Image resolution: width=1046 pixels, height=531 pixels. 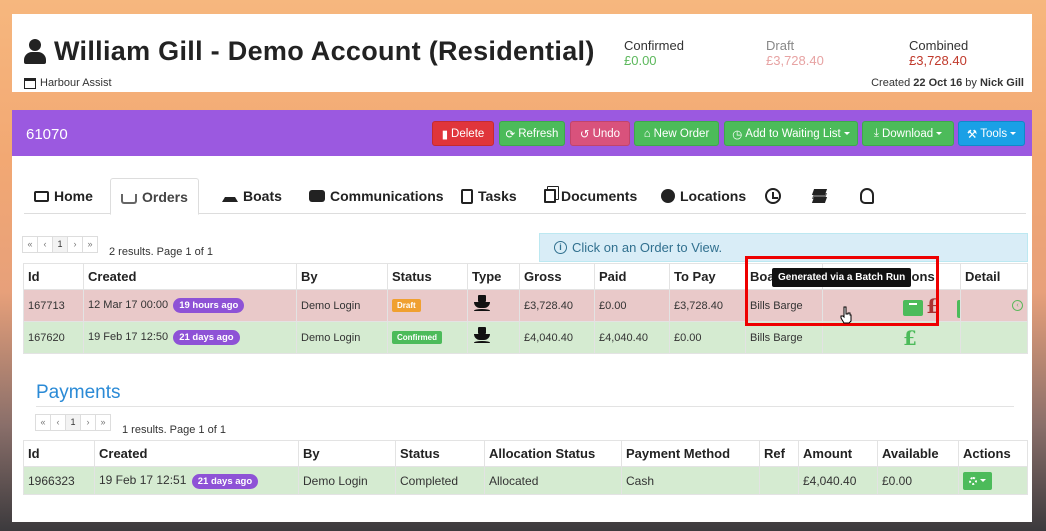 What do you see at coordinates (445, 134) in the screenshot?
I see `trash-icon: ▮` at bounding box center [445, 134].